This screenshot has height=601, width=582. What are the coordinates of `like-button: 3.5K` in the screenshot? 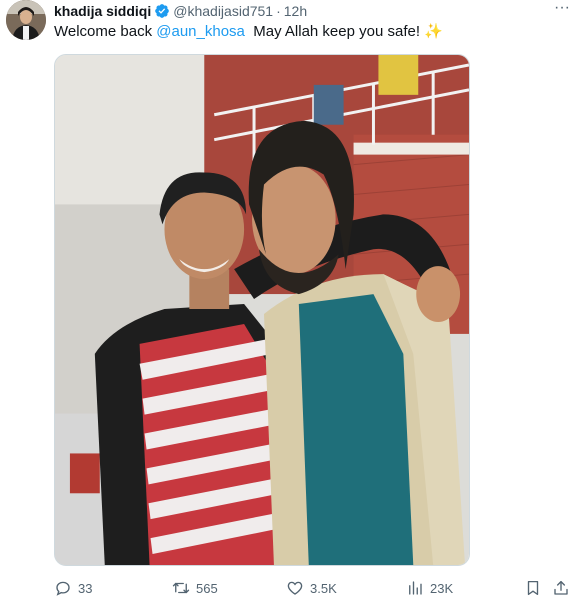 It's located at (311, 588).